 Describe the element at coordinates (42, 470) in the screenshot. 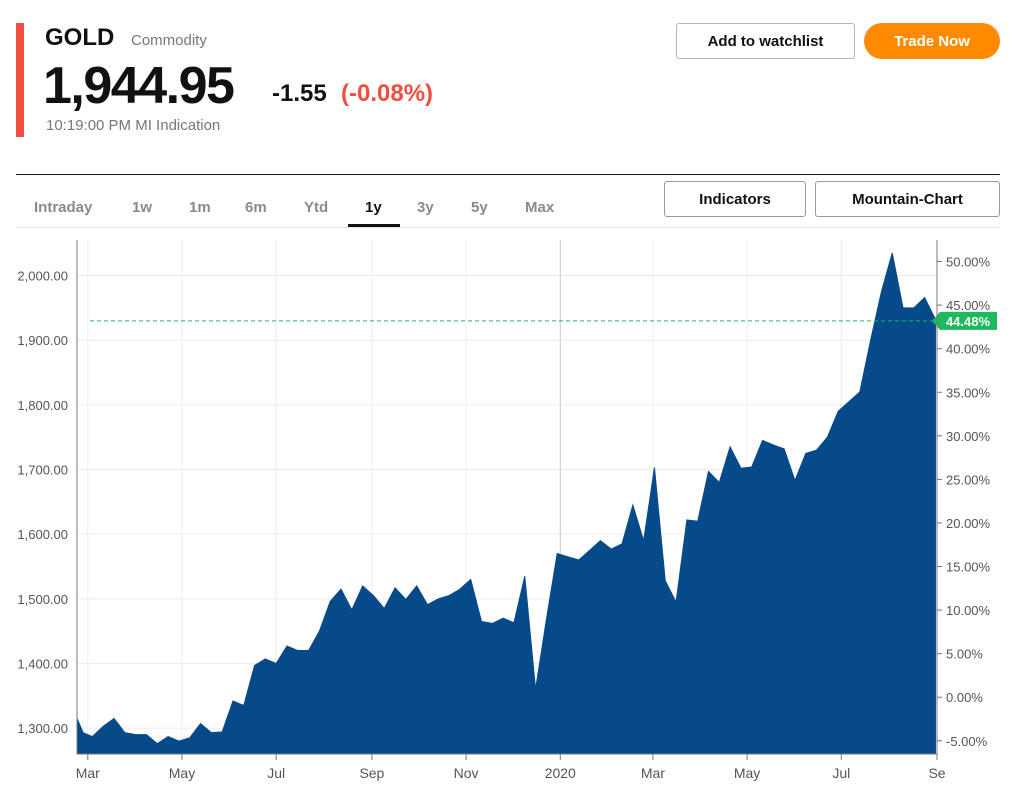

I see `y-tick-label: 1,700.00` at that location.